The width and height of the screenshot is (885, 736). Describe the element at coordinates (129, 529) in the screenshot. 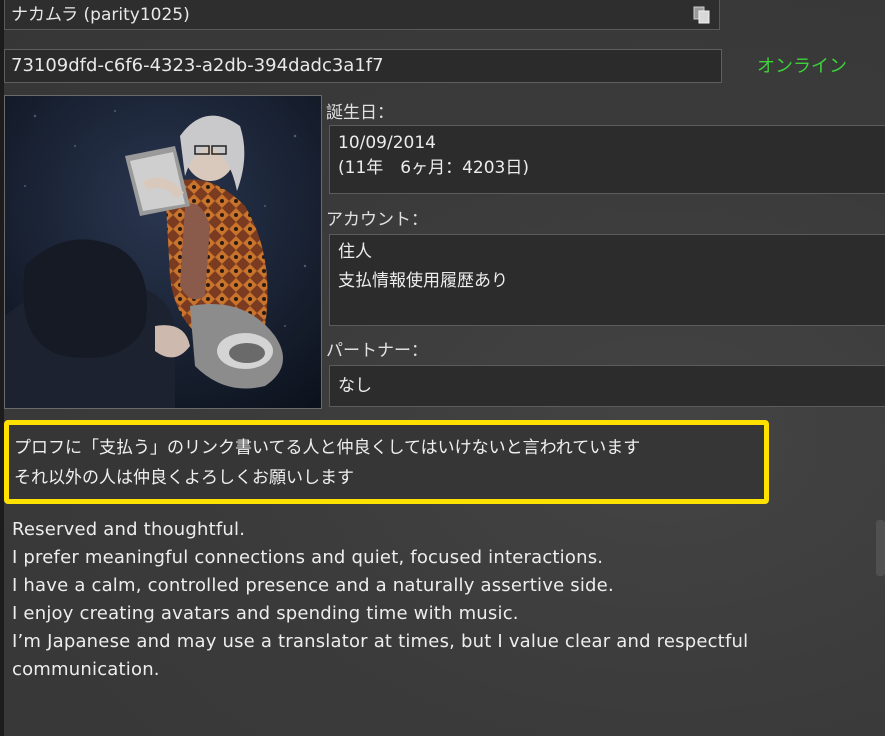

I see `about-en-line-1: Reserved and thoughtful.` at that location.